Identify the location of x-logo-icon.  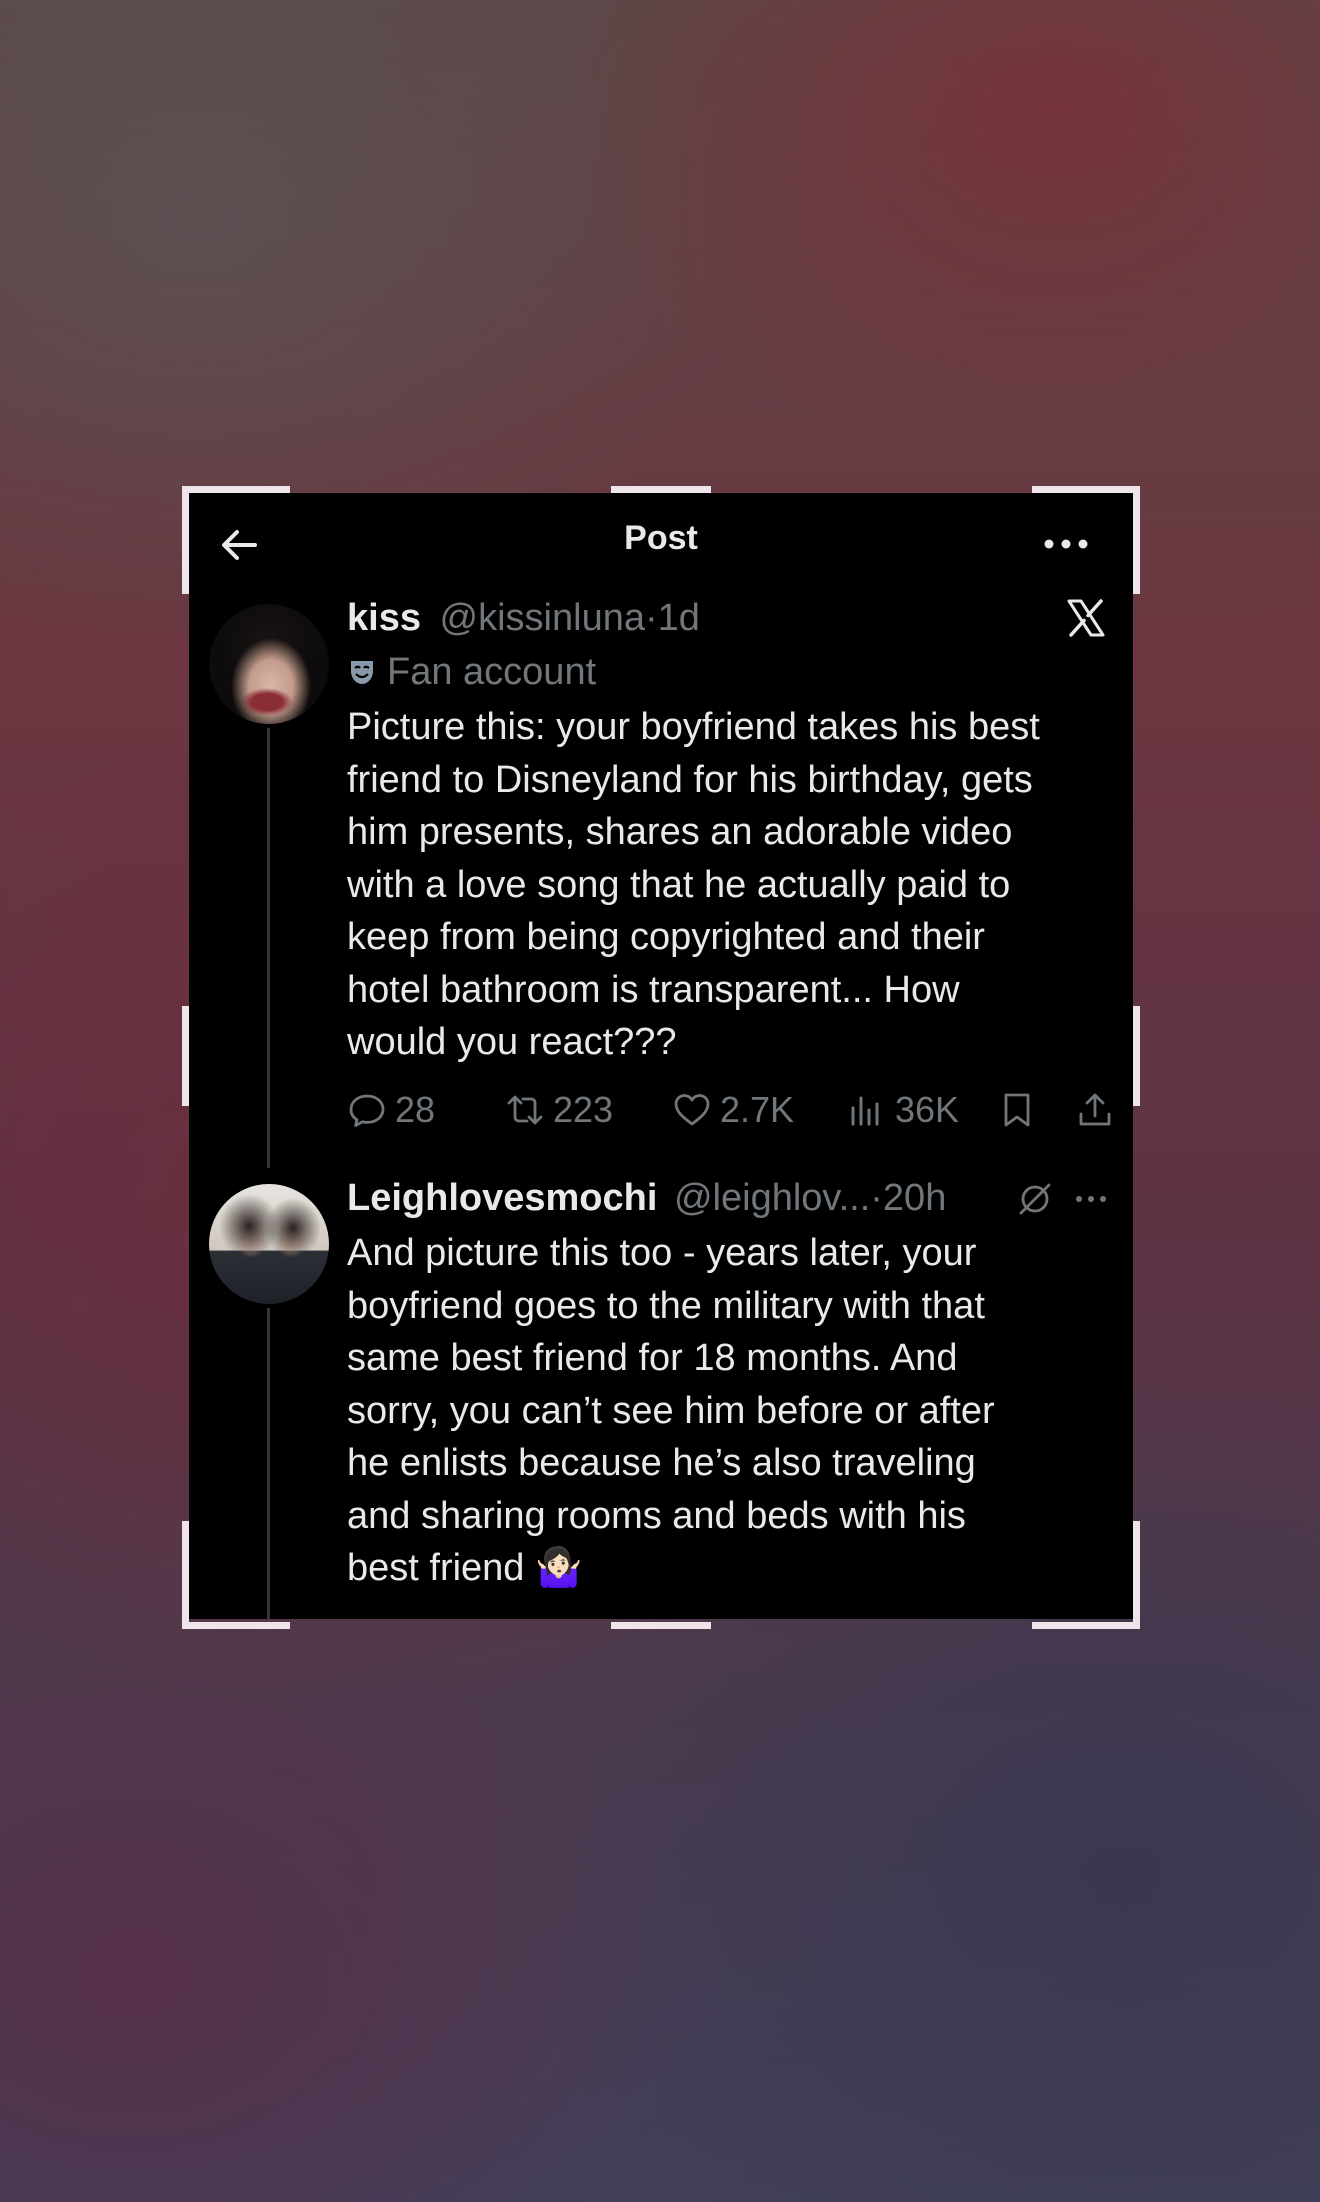
(1086, 618).